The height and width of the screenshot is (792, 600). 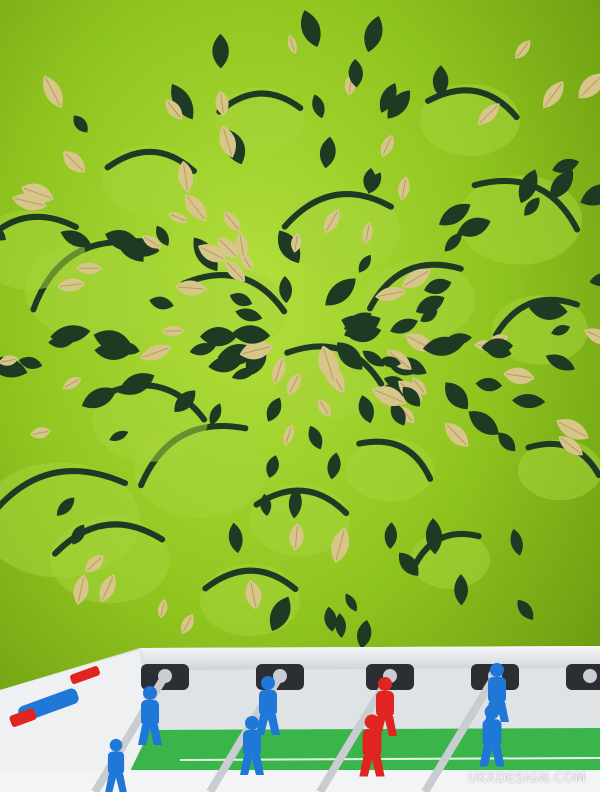 I want to click on bearing-hole, so click(x=590, y=676).